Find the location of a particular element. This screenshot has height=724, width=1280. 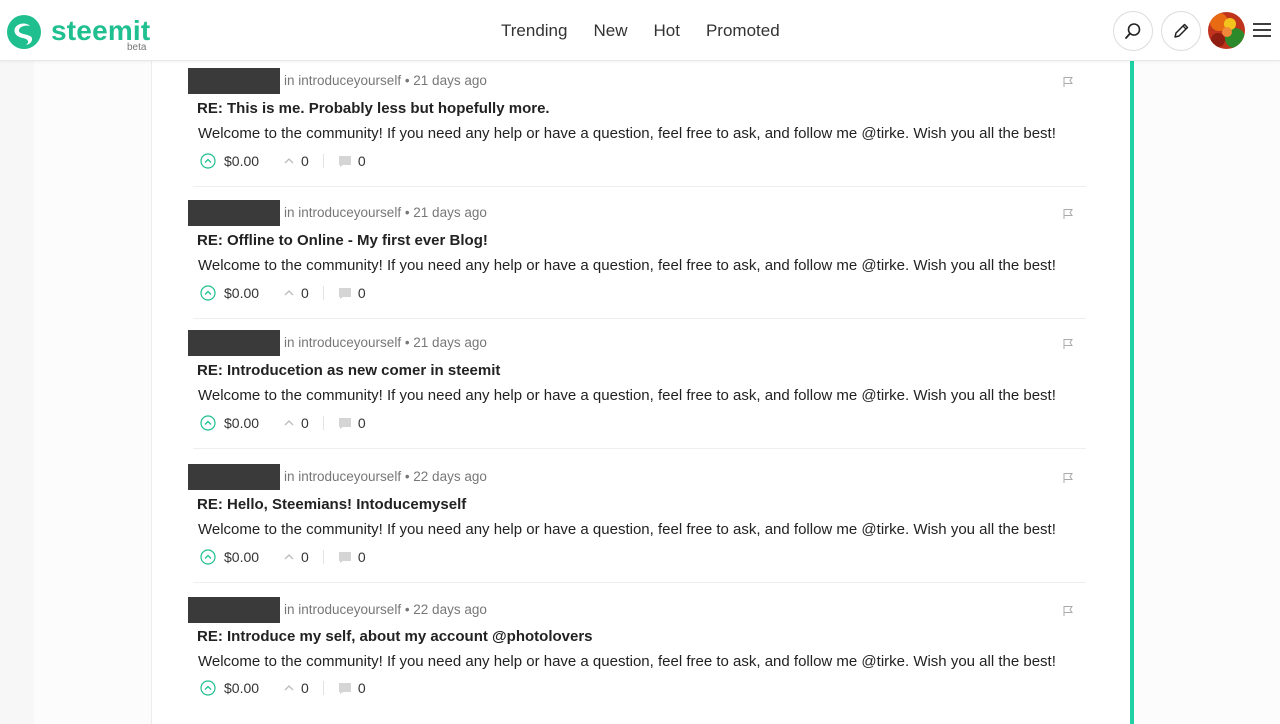

nav-new: New is located at coordinates (610, 31).